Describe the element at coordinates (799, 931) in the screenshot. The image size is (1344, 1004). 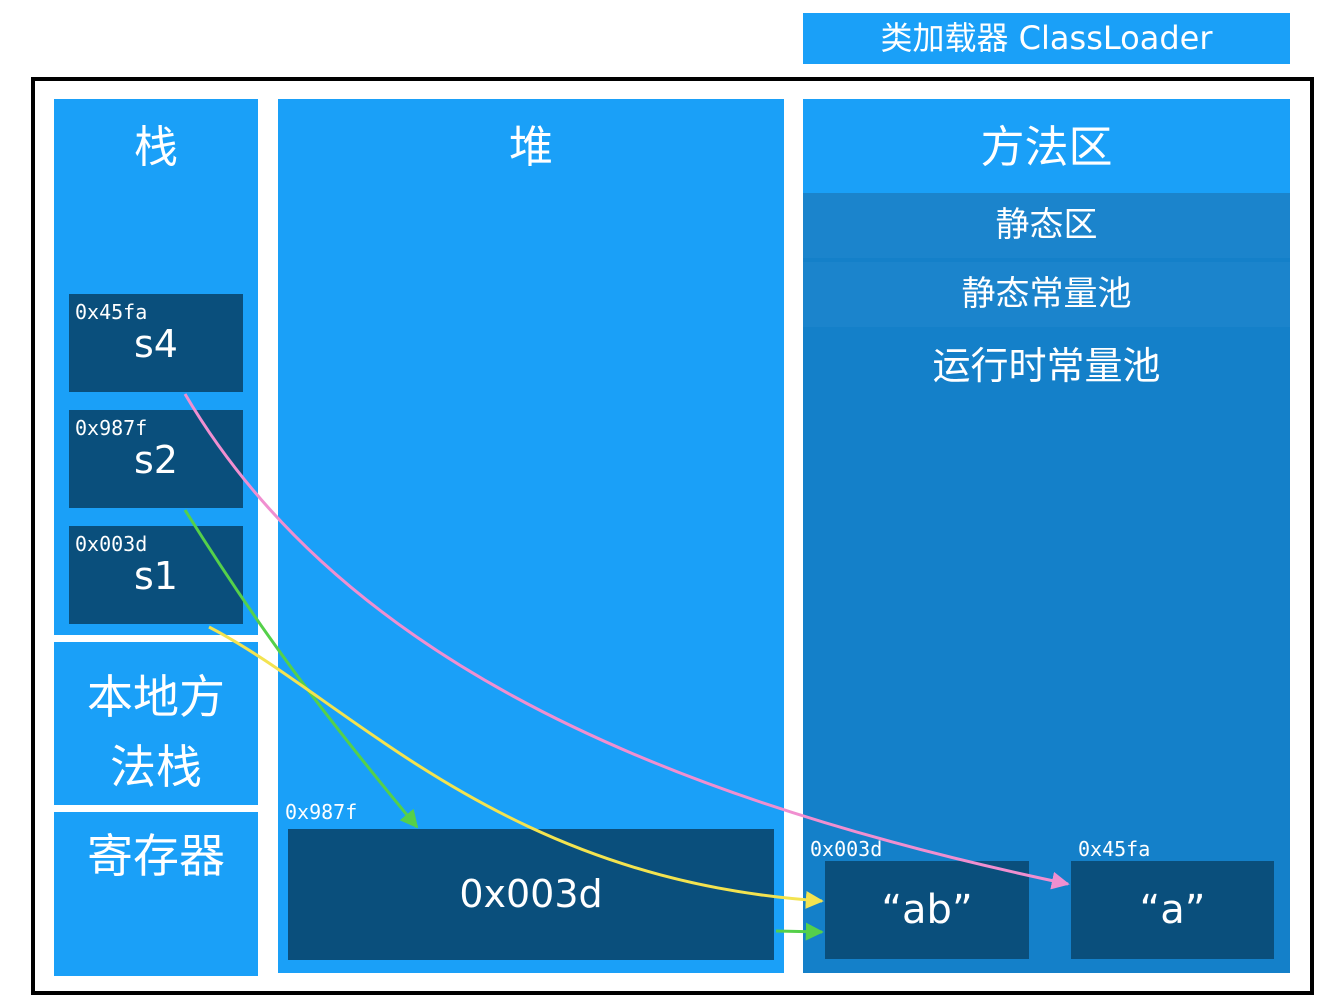
I see `arrow-heap-object-to-ab` at that location.